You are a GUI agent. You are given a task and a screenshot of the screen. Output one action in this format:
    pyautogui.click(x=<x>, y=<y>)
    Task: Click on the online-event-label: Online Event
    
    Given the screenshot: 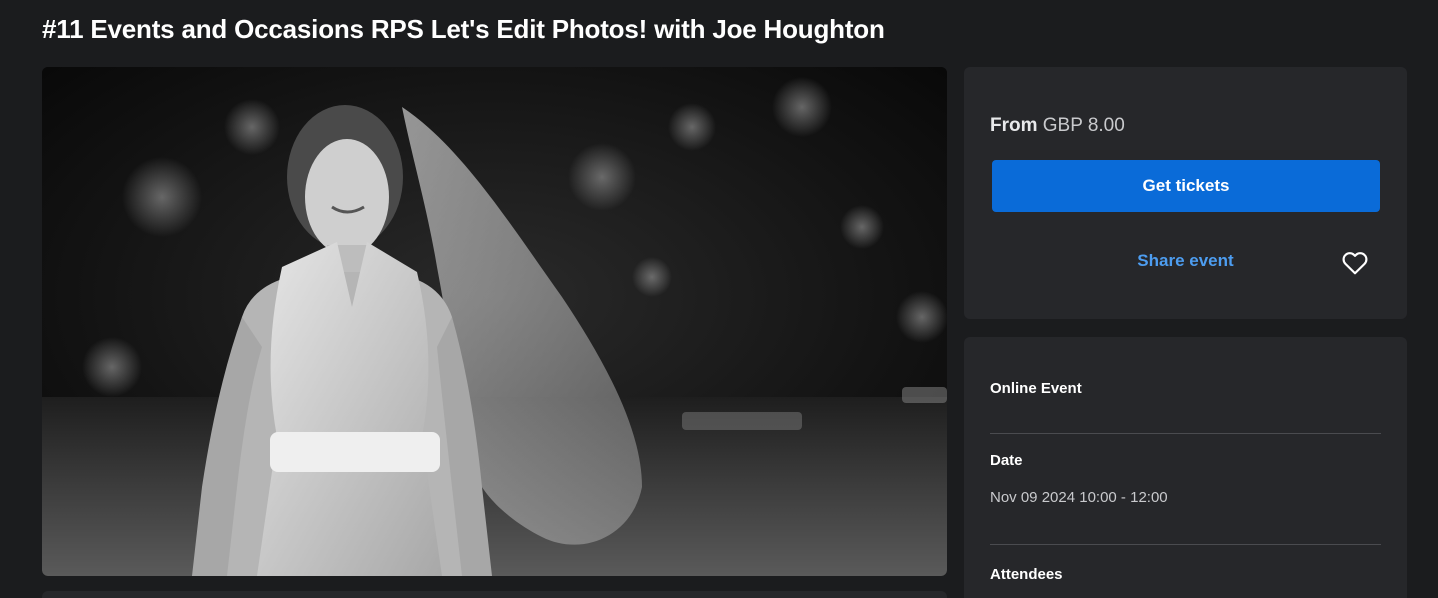 What is the action you would take?
    pyautogui.click(x=1036, y=388)
    